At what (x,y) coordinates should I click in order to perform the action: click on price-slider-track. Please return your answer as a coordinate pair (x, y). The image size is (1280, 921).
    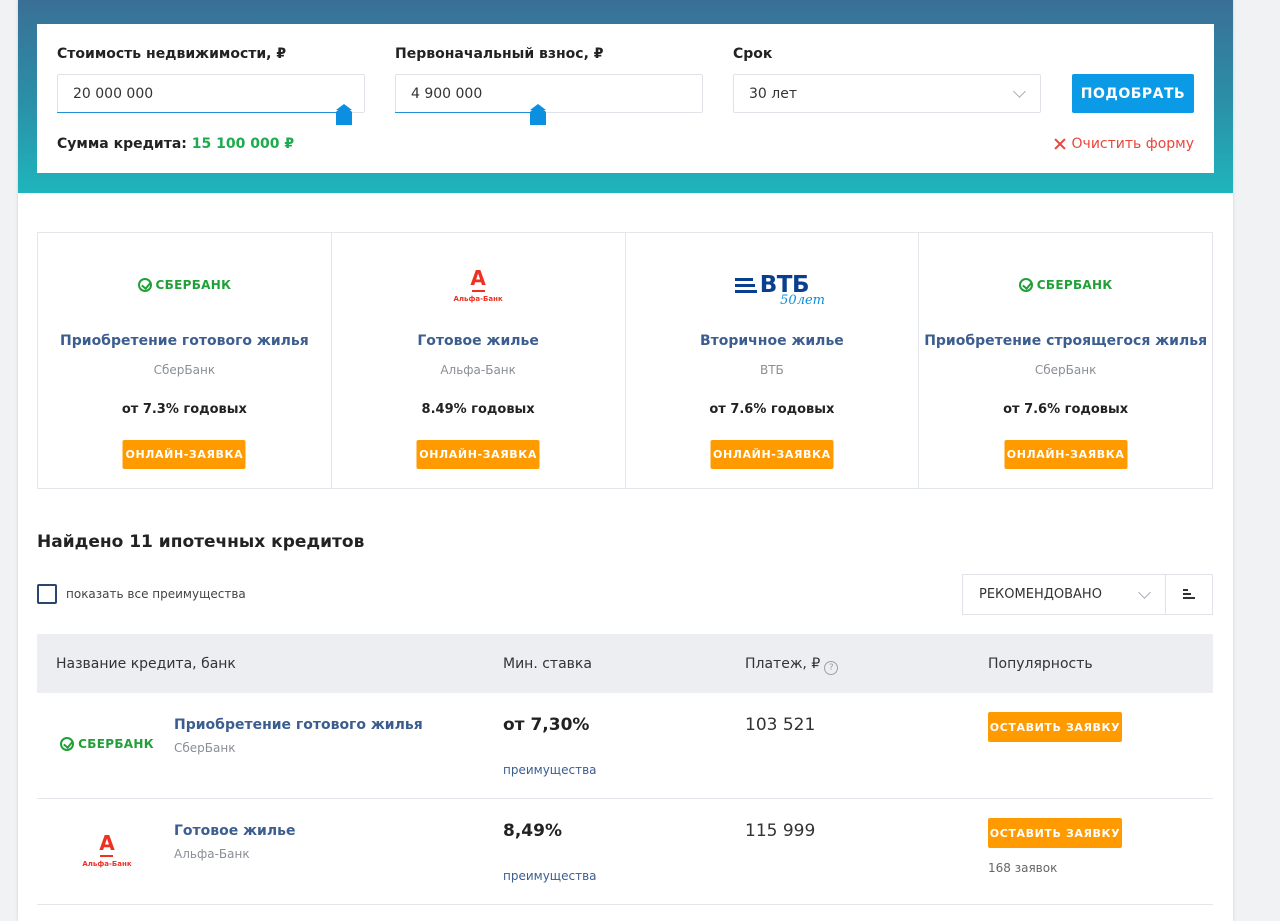
    Looking at the image, I should click on (200, 112).